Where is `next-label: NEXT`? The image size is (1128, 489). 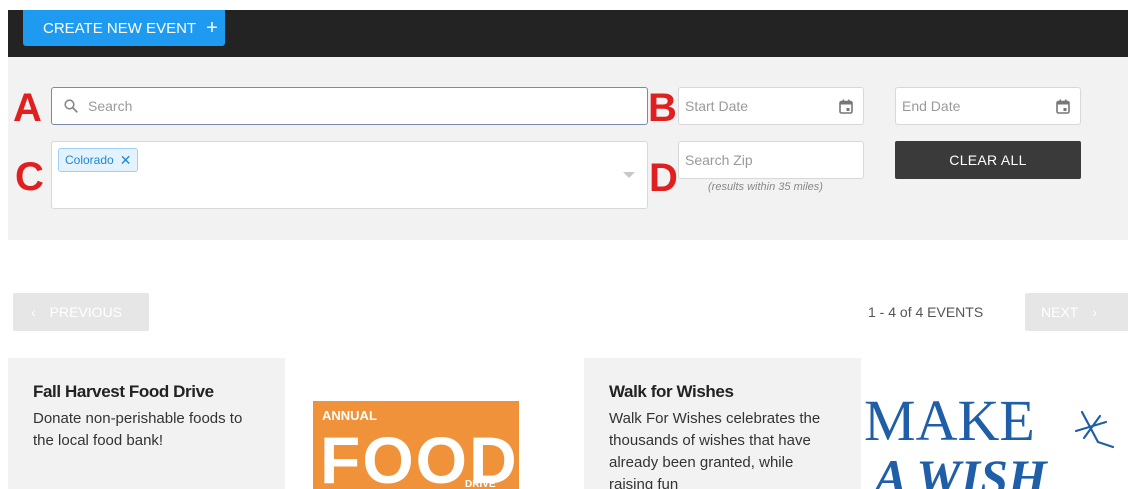
next-label: NEXT is located at coordinates (1060, 312).